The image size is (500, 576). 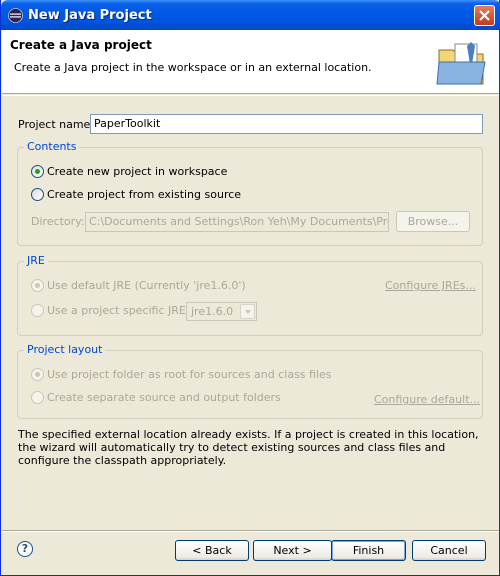 I want to click on finish-button: Finish, so click(x=368, y=550).